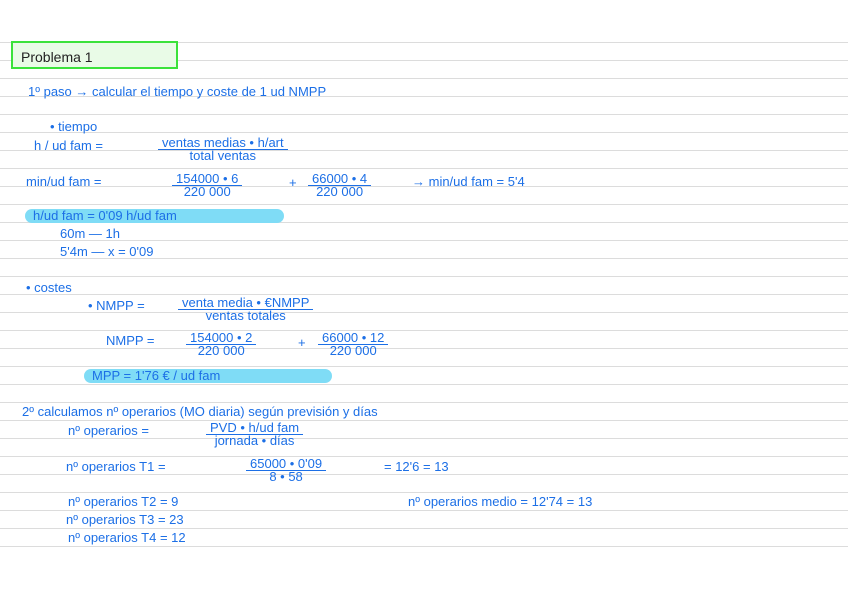 The image size is (848, 599). What do you see at coordinates (416, 466) in the screenshot?
I see `t1-result: = 12'6 = 13` at bounding box center [416, 466].